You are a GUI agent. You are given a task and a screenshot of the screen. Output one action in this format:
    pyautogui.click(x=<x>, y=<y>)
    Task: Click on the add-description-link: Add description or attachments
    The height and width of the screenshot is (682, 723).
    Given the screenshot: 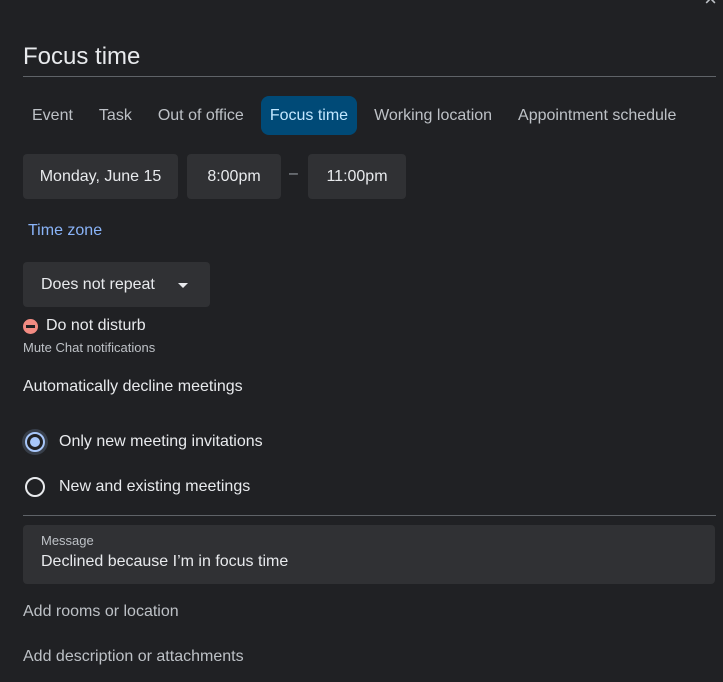 What is the action you would take?
    pyautogui.click(x=133, y=657)
    